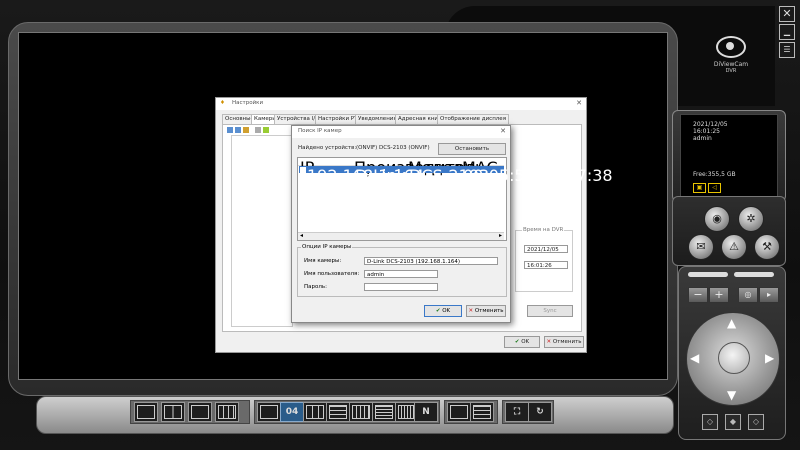 This screenshot has width=800, height=450. I want to click on search-title: Поиск IP камер, so click(320, 131).